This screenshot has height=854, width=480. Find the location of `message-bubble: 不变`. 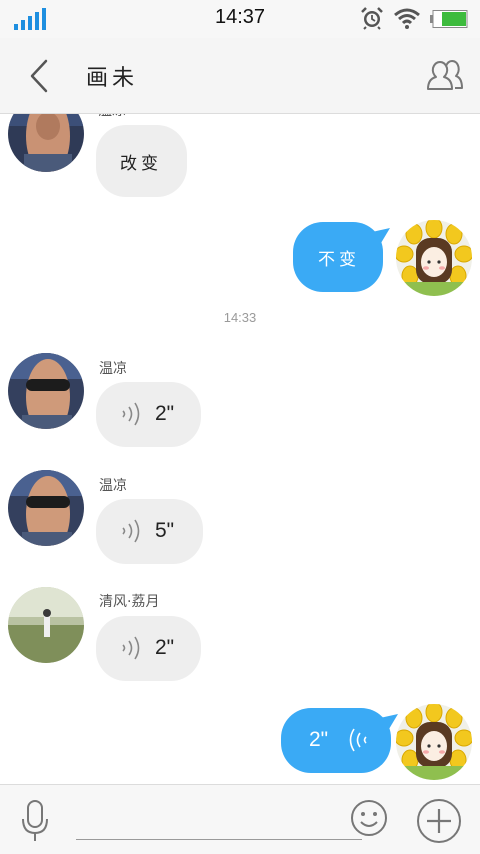

message-bubble: 不变 is located at coordinates (338, 257).